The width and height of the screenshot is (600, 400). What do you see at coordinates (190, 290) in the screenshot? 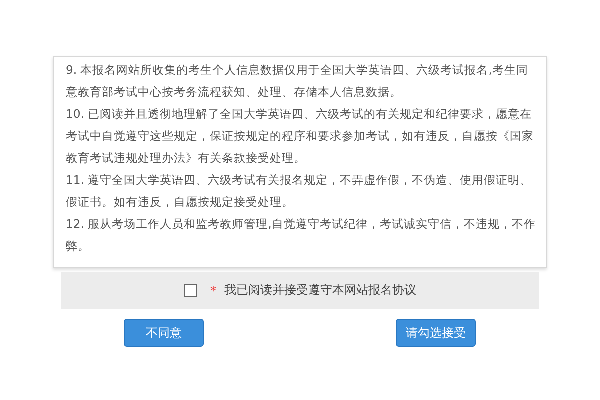
I see `consent-checkbox` at bounding box center [190, 290].